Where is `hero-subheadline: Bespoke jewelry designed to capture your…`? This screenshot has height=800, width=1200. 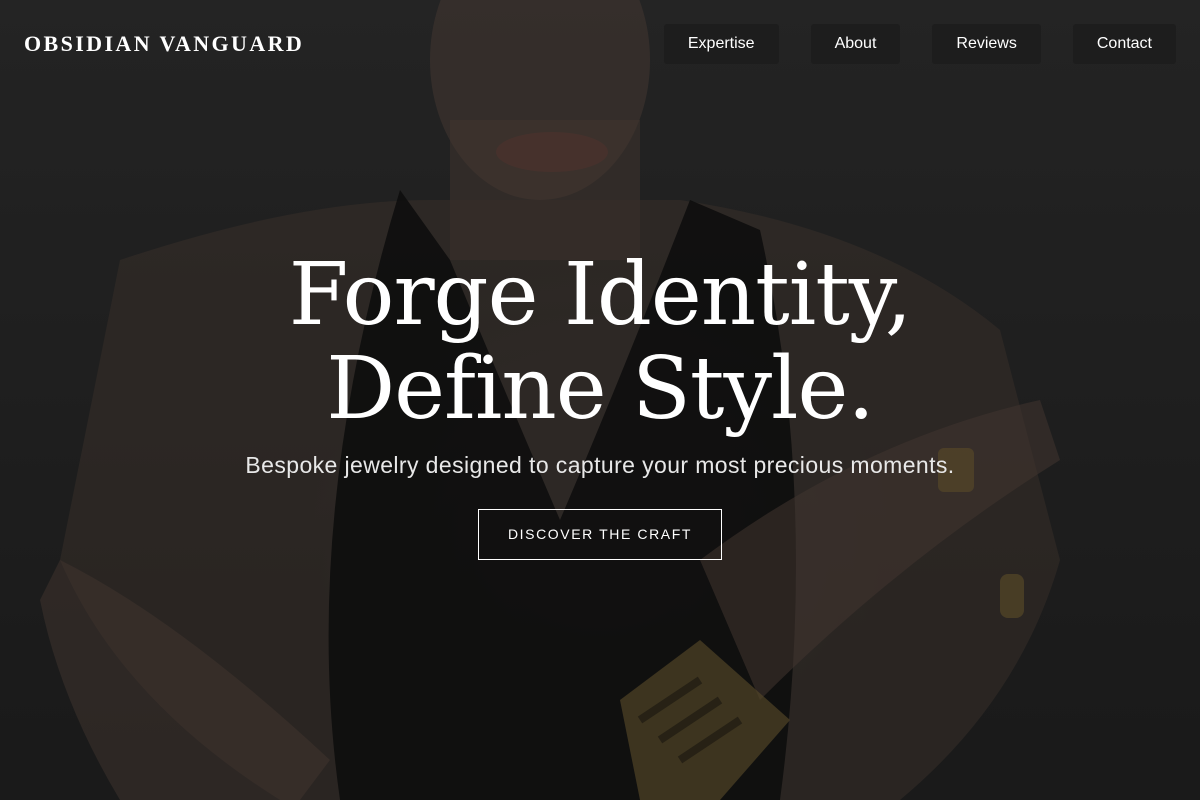
hero-subheadline: Bespoke jewelry designed to capture your… is located at coordinates (600, 465).